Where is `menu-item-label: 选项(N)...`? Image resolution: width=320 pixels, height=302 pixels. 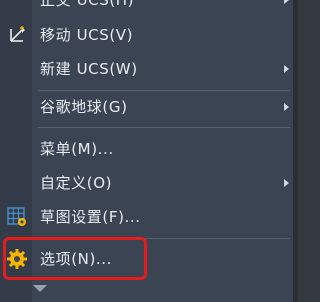 menu-item-label: 选项(N)... is located at coordinates (76, 259).